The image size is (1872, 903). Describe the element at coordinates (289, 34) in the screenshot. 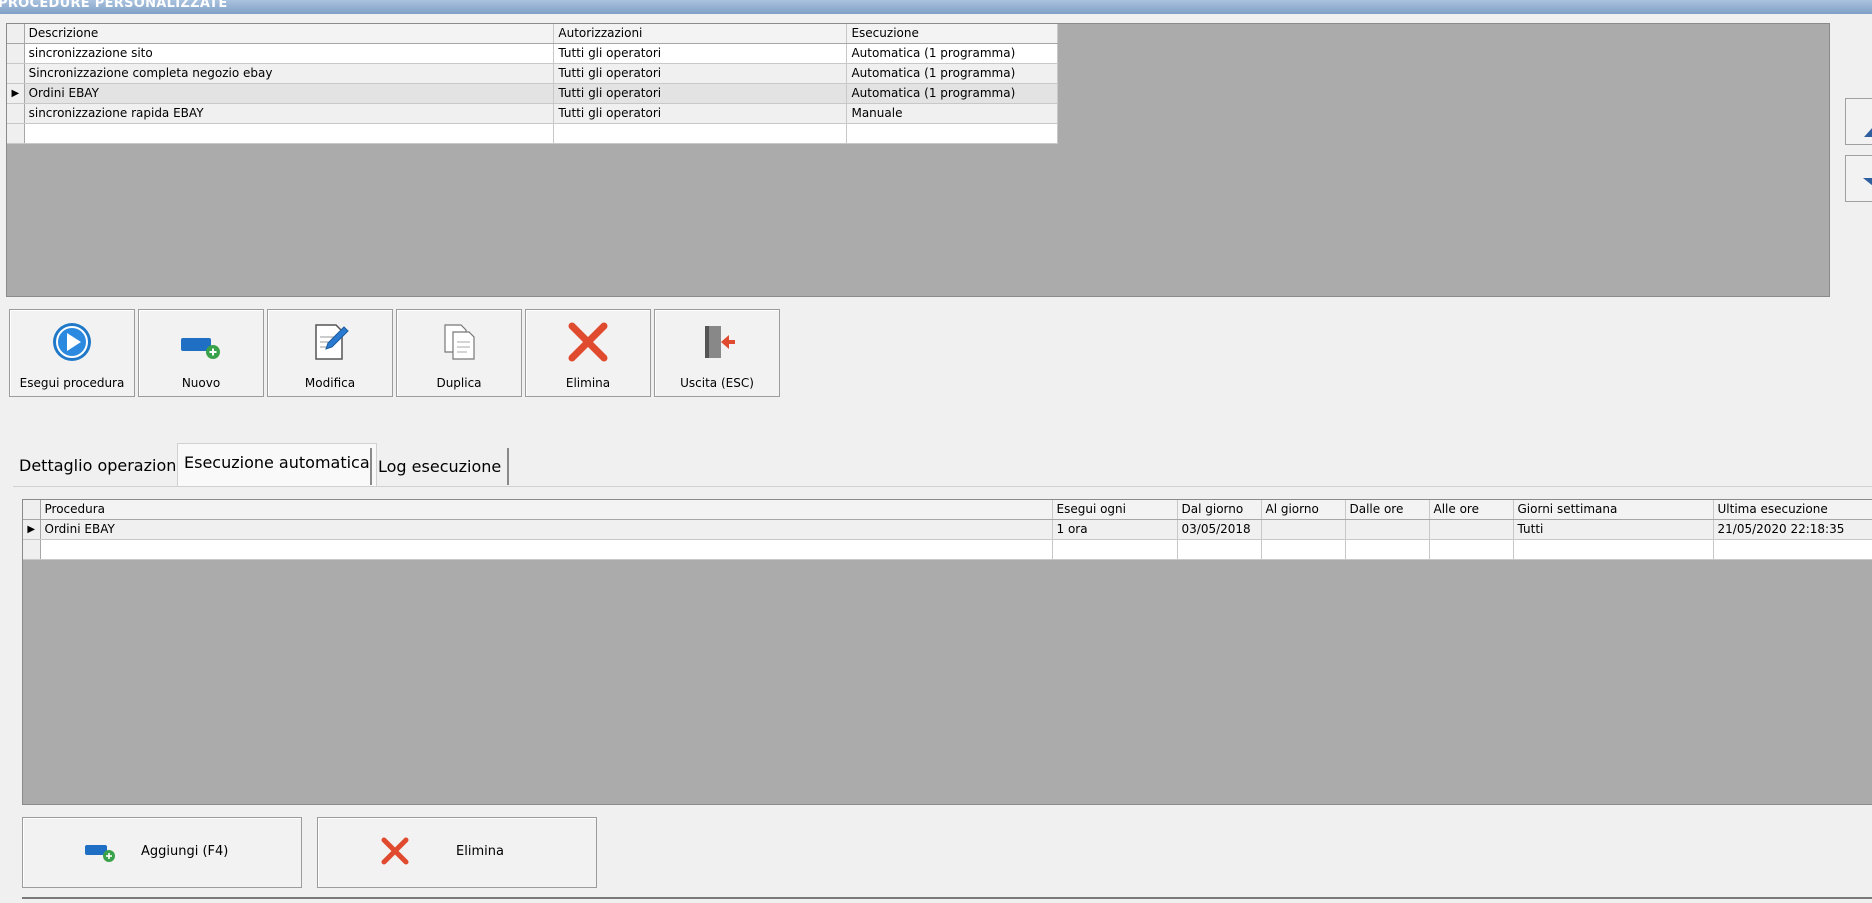

I see `column-header-descrizione: Descrizione` at that location.